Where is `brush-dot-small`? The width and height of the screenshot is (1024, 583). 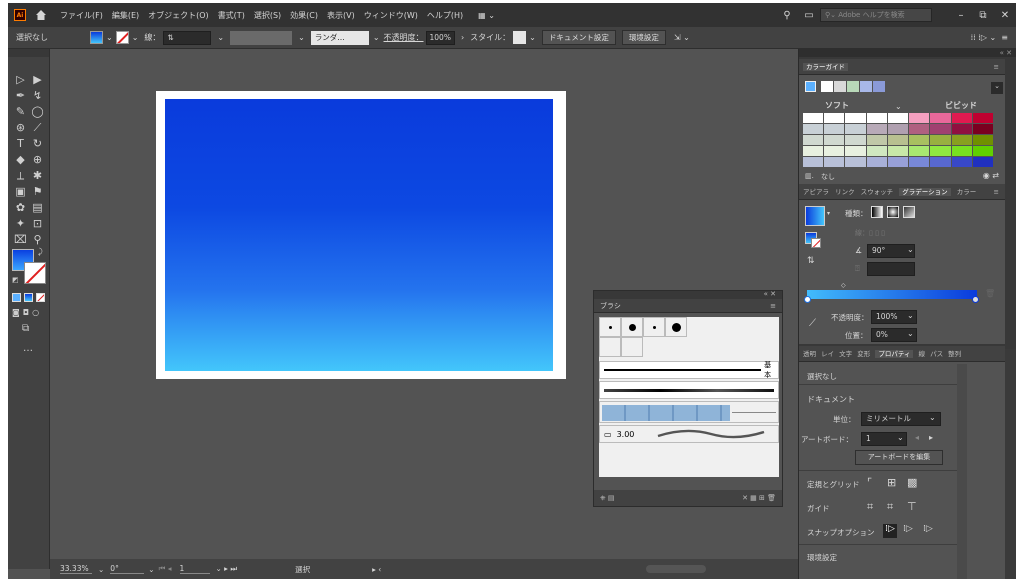
brush-dot-small is located at coordinates (610, 327).